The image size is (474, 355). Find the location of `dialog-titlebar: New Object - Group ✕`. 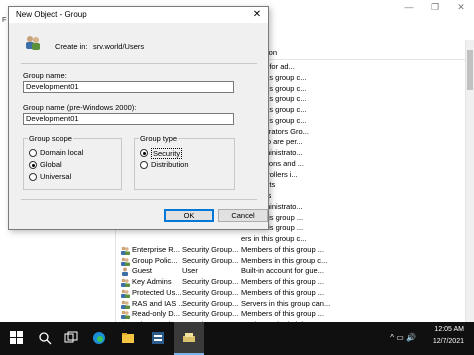

dialog-titlebar: New Object - Group ✕ is located at coordinates (138, 15).